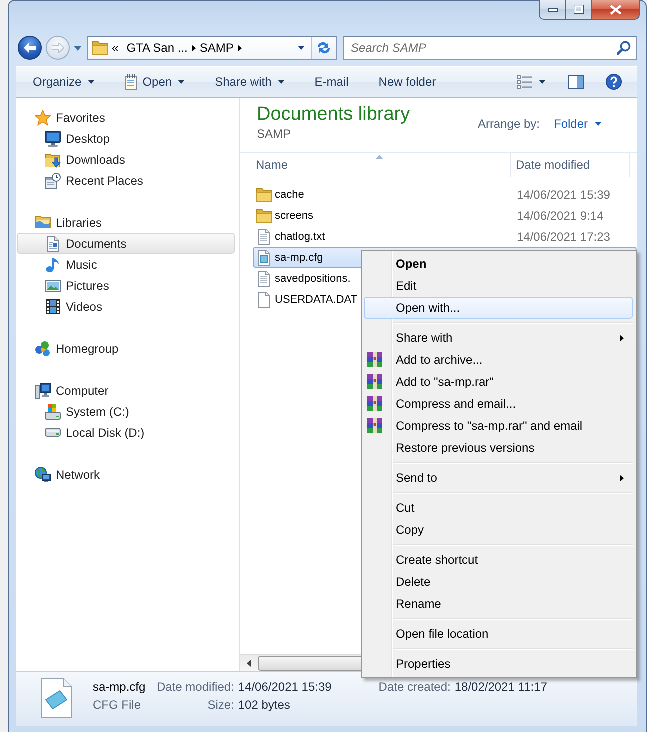  I want to click on date-modified: 14/06/2021 9:14, so click(560, 215).